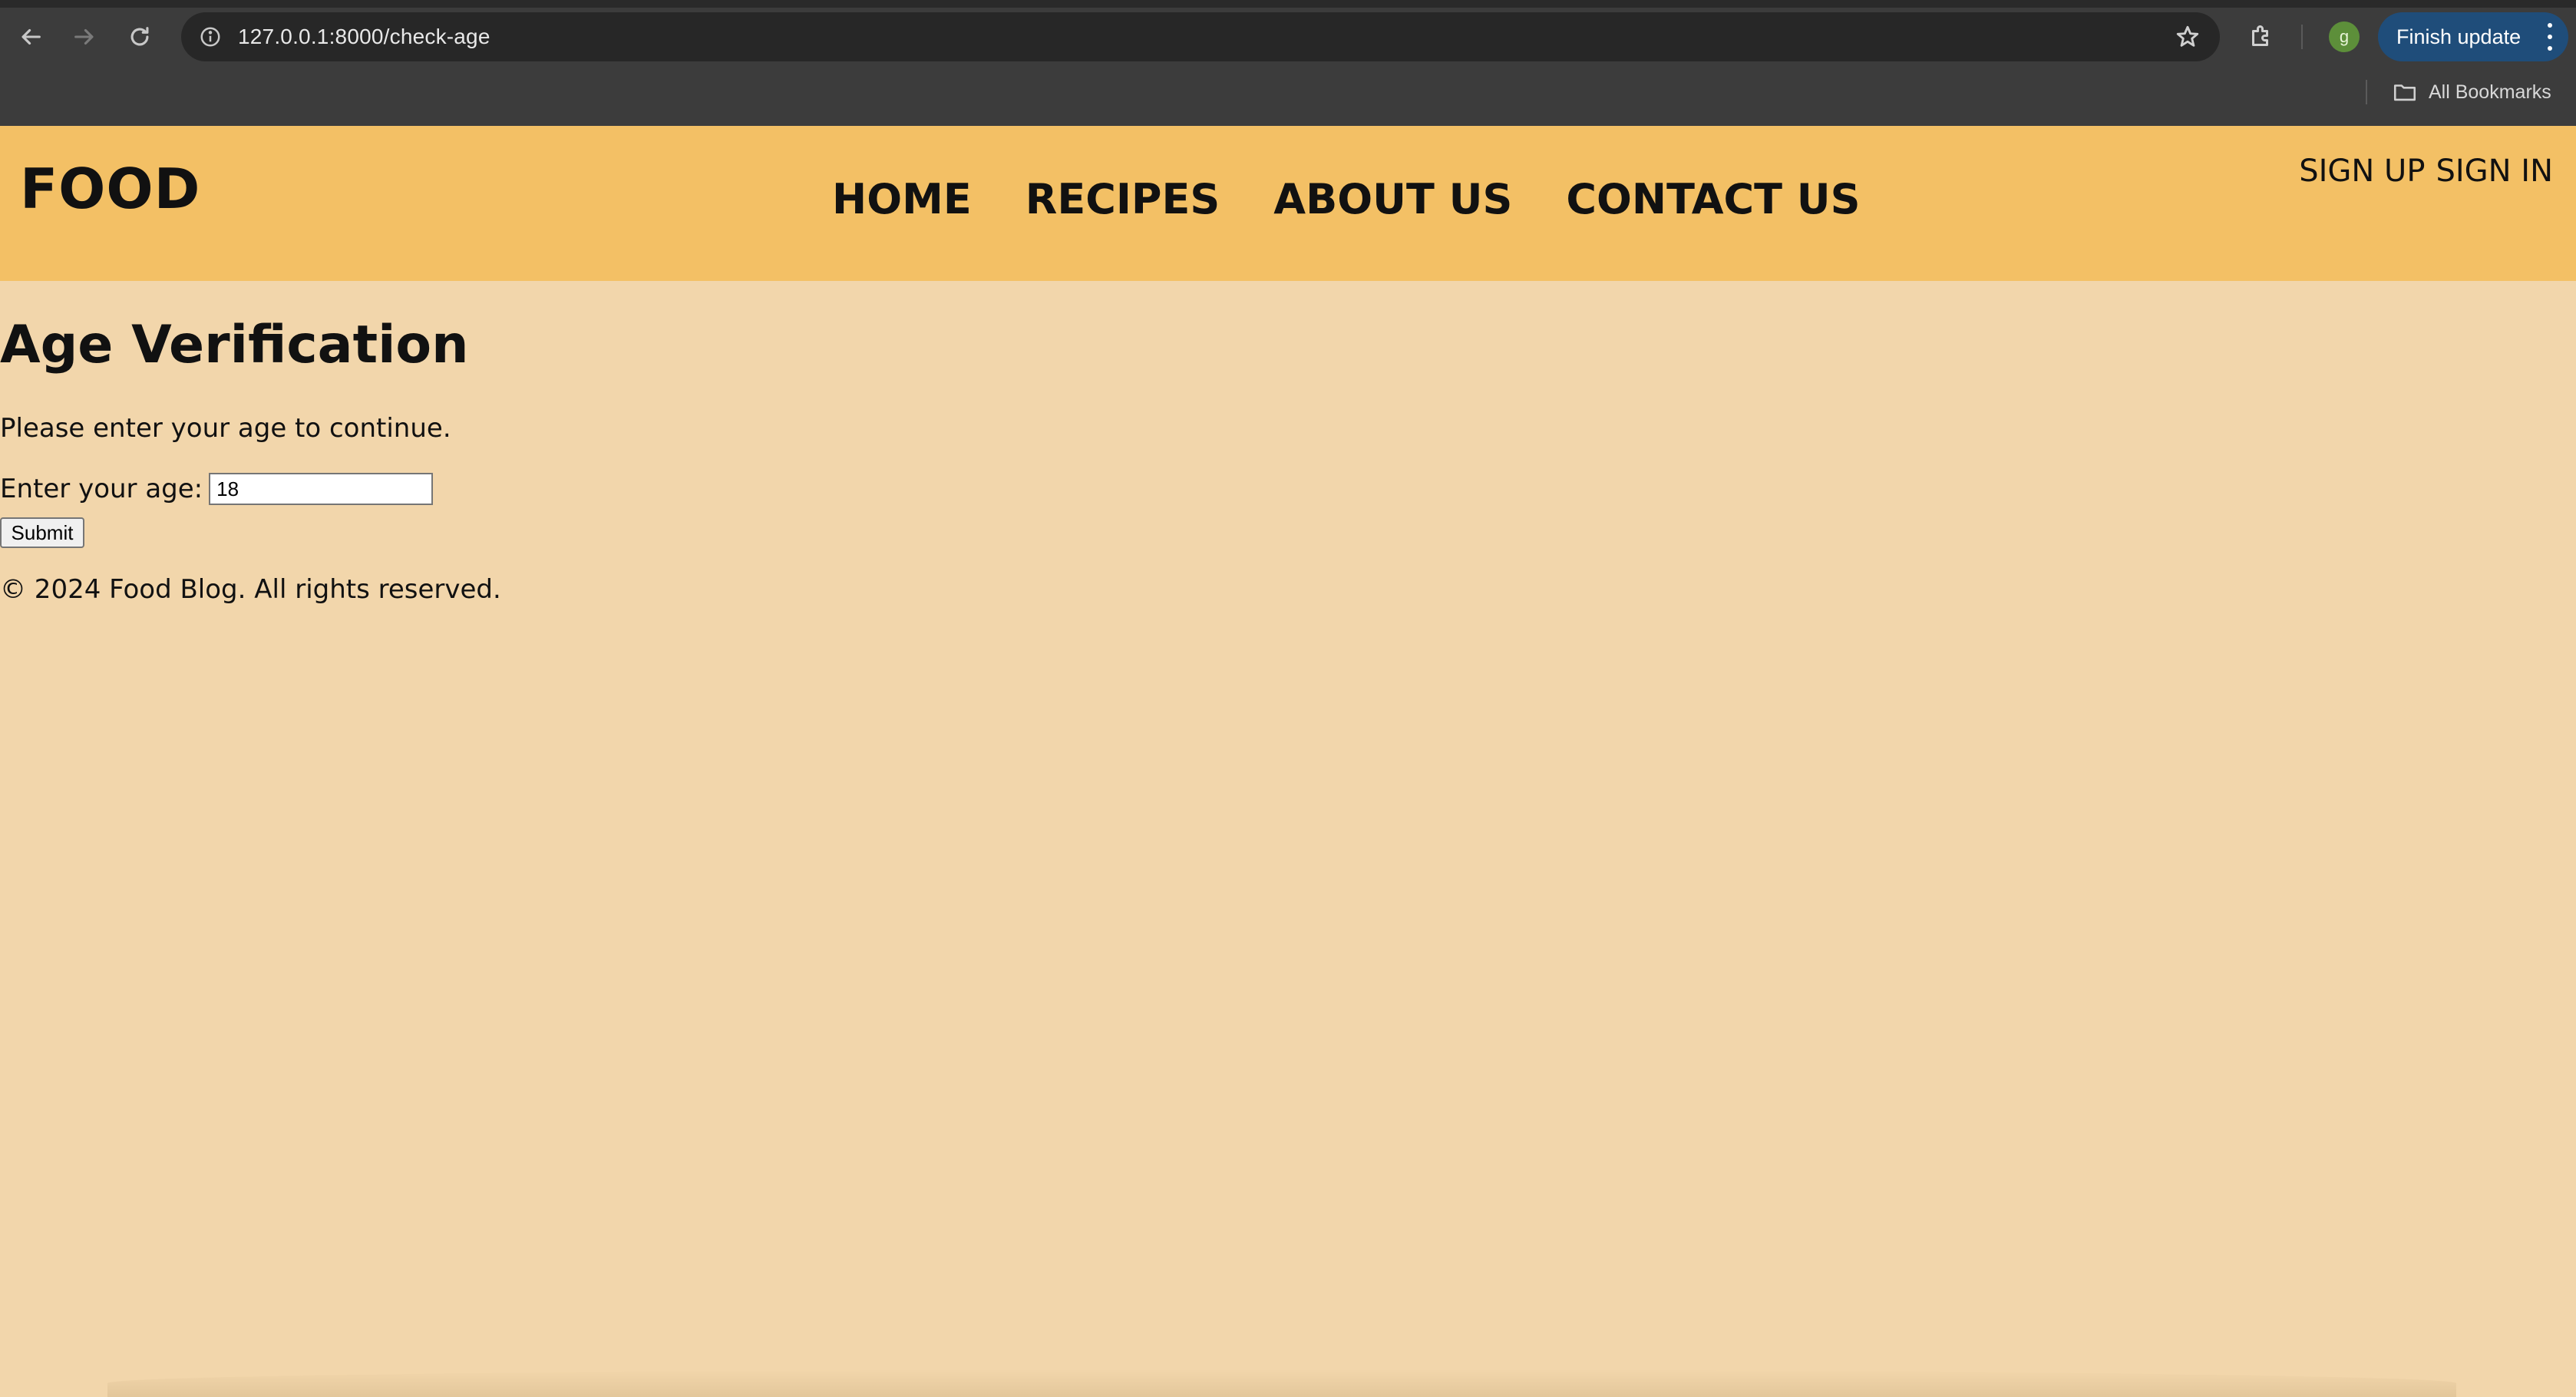  I want to click on nav-home-link: HOME, so click(902, 199).